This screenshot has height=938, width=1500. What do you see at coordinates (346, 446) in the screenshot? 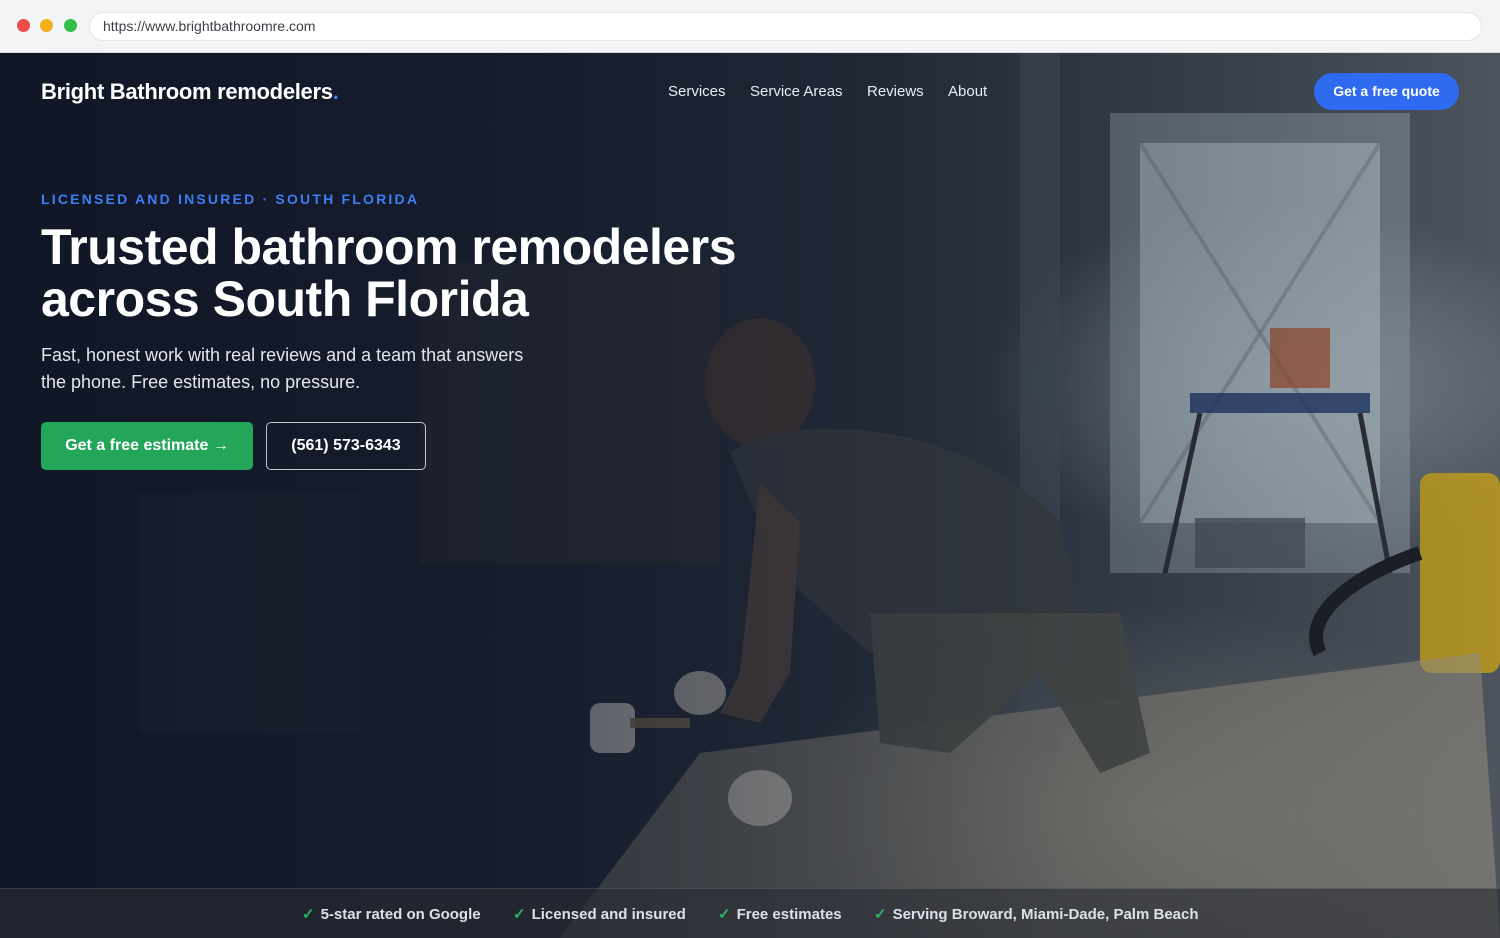
I see `phone-call-button: (561) 573-6343` at bounding box center [346, 446].